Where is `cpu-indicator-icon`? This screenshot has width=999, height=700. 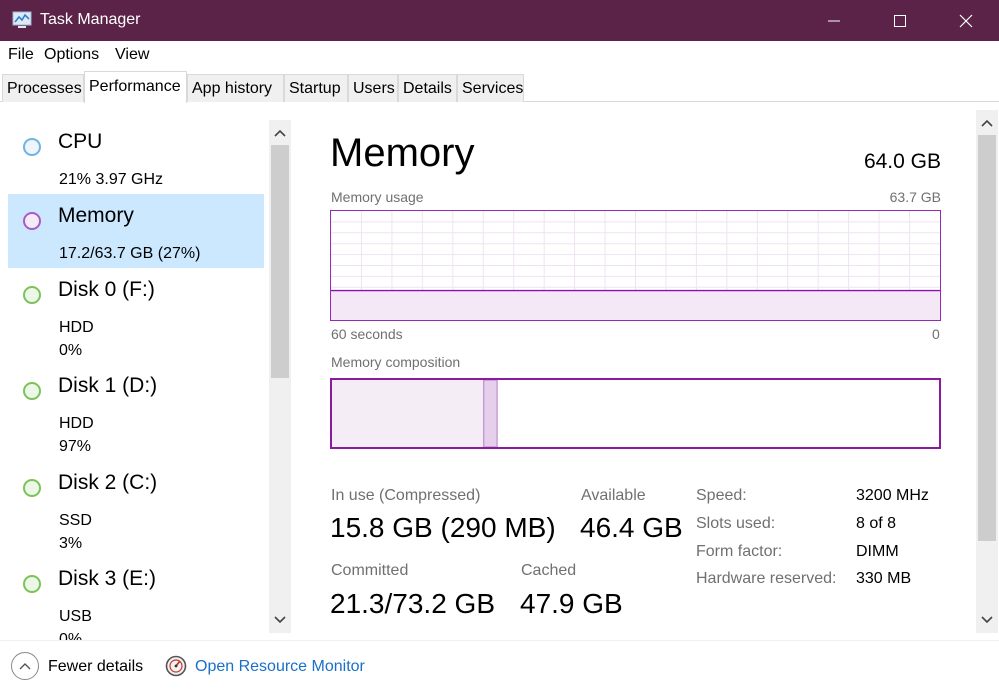 cpu-indicator-icon is located at coordinates (32, 147).